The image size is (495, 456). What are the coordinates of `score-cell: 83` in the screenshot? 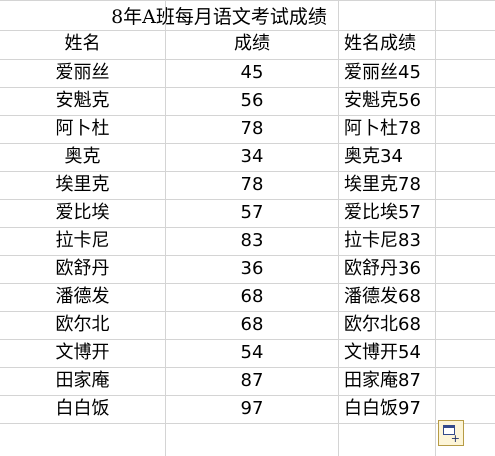 It's located at (252, 241).